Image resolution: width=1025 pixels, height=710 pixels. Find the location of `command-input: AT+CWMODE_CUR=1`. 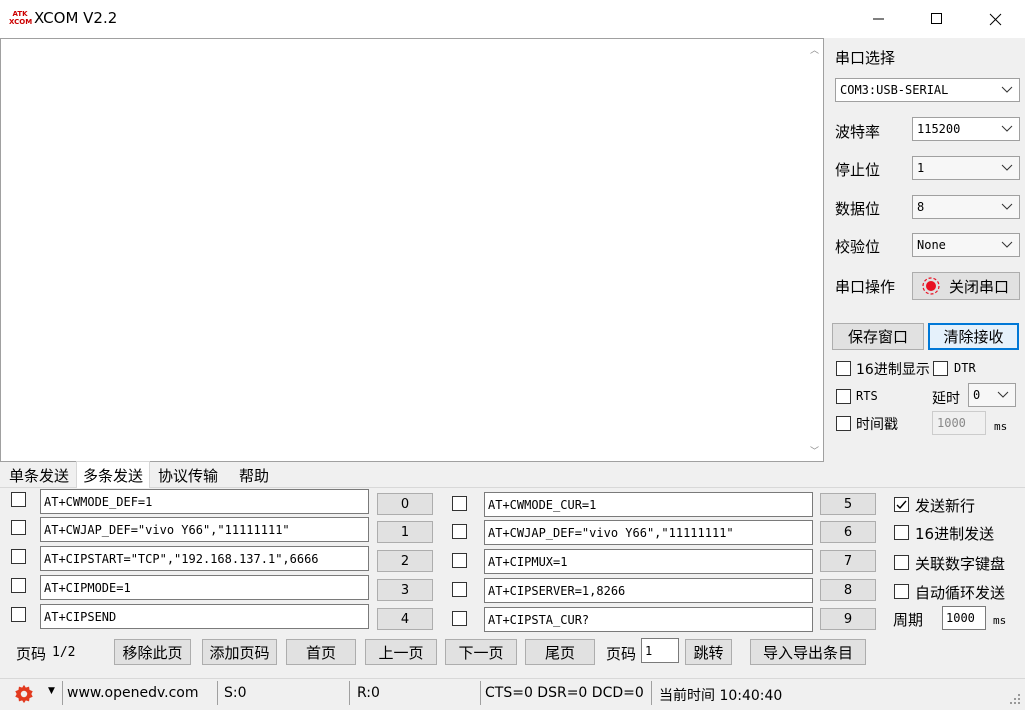

command-input: AT+CWMODE_CUR=1 is located at coordinates (648, 504).